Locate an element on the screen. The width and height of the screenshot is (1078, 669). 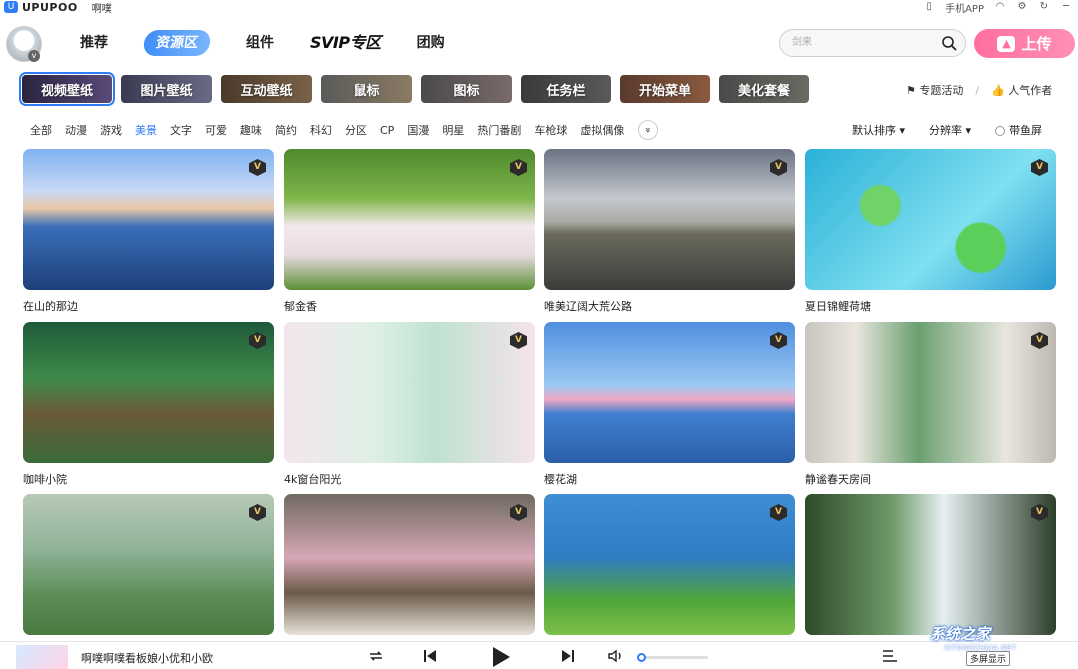
wallpaper-card: V 4k窗台阳光 is located at coordinates (409, 404).